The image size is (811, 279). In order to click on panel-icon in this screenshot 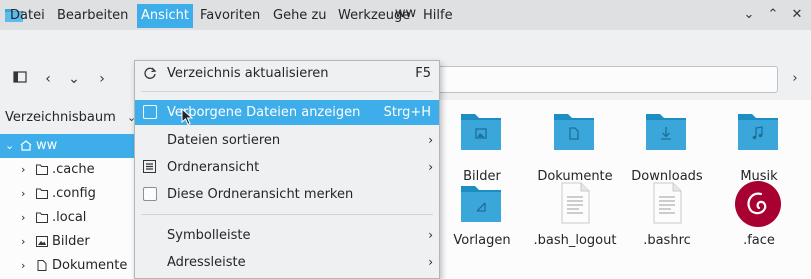, I will do `click(20, 80)`.